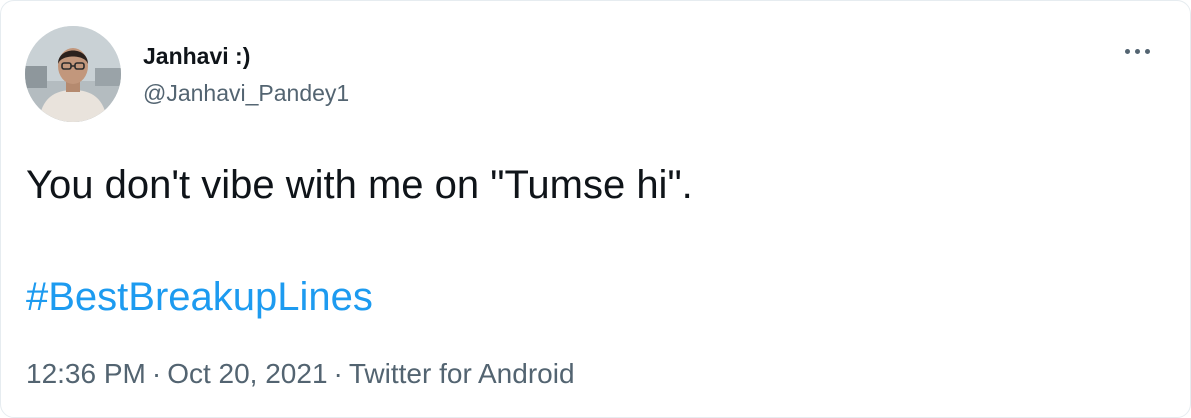 The width and height of the screenshot is (1191, 418). What do you see at coordinates (359, 185) in the screenshot?
I see `tweet-text: You don't vibe with me on "Tumse hi".` at bounding box center [359, 185].